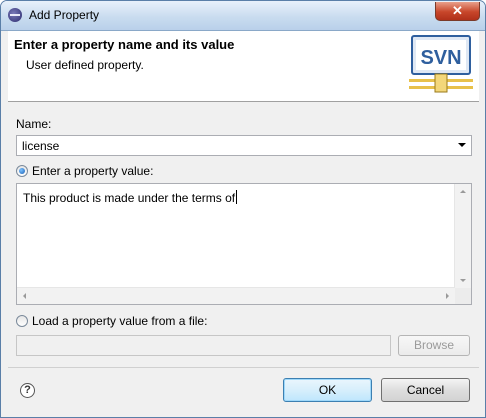  What do you see at coordinates (22, 171) in the screenshot?
I see `value-radio` at bounding box center [22, 171].